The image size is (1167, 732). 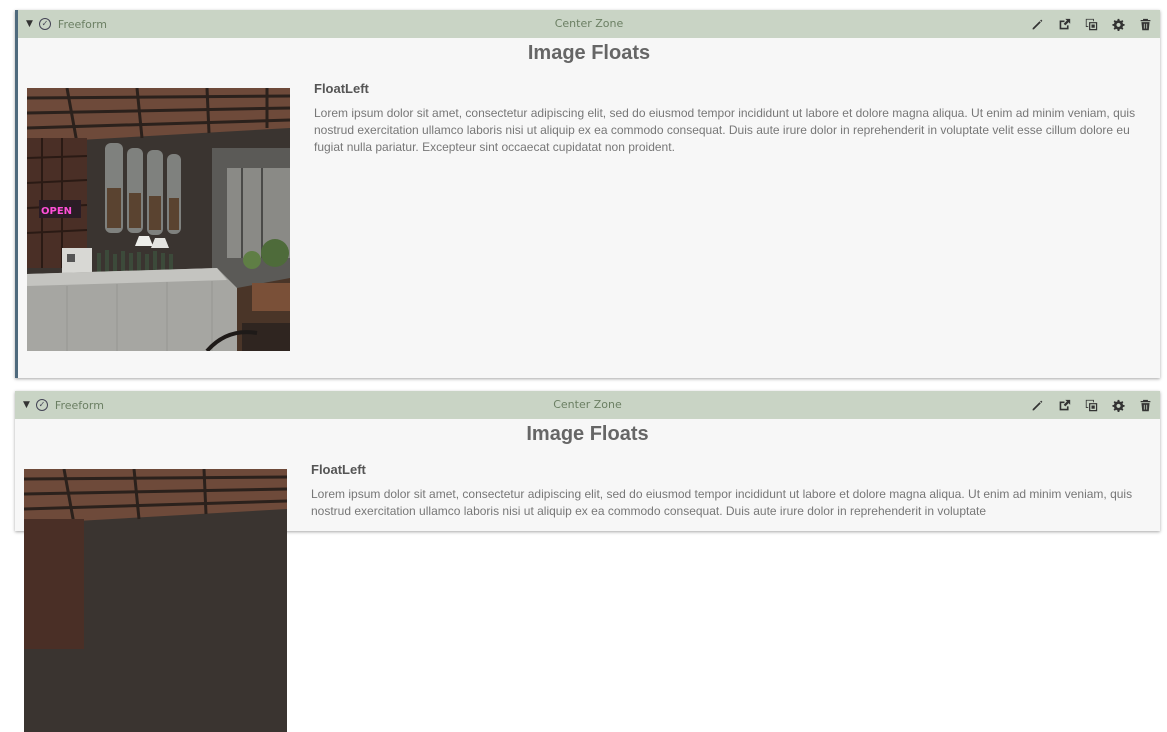 I want to click on svg-text: OPEN, so click(x=56, y=211).